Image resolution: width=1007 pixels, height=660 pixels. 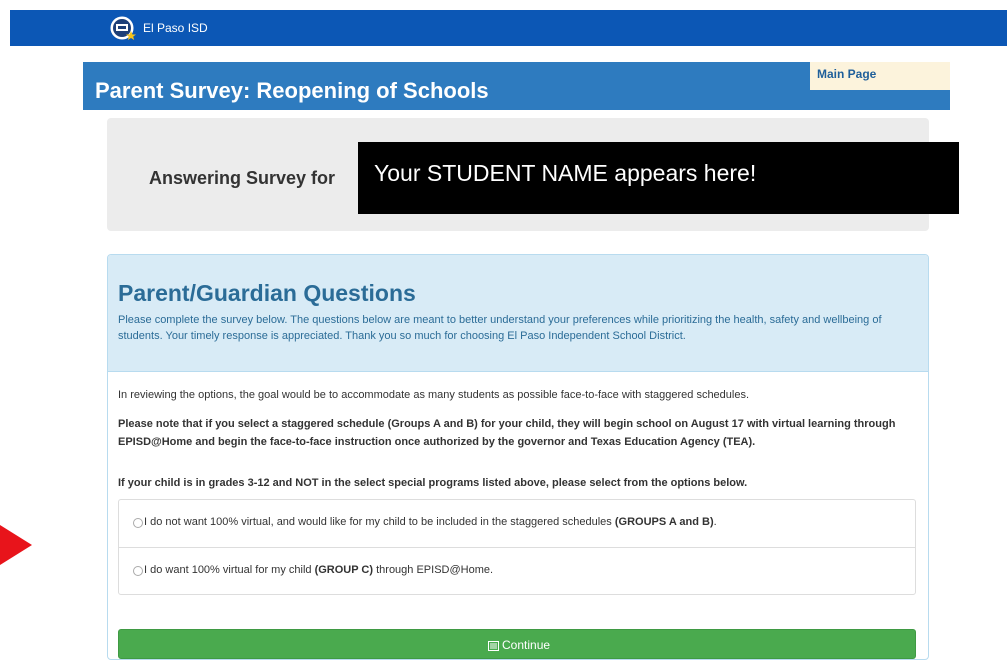 What do you see at coordinates (292, 90) in the screenshot?
I see `page-title: Parent Survey: Reopening of Schools` at bounding box center [292, 90].